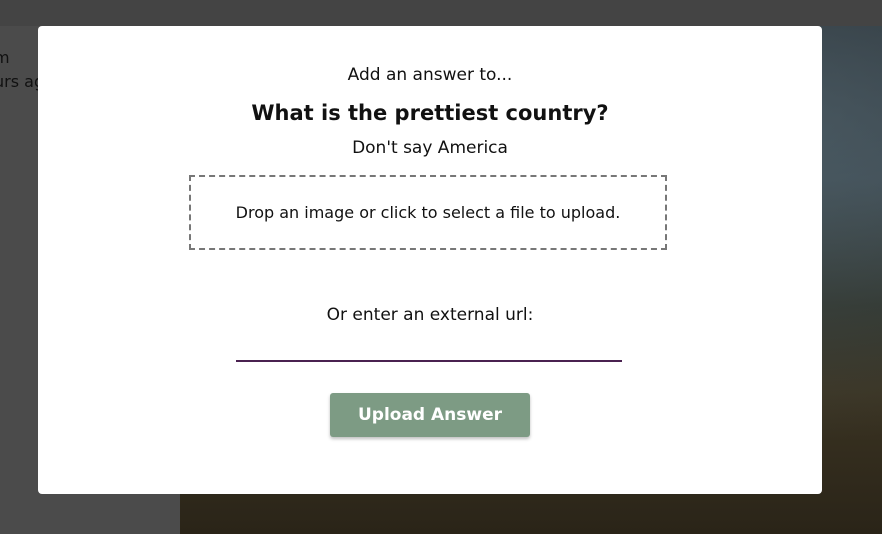 This screenshot has width=882, height=534. Describe the element at coordinates (430, 415) in the screenshot. I see `upload-answer-button: Upload Answer` at that location.